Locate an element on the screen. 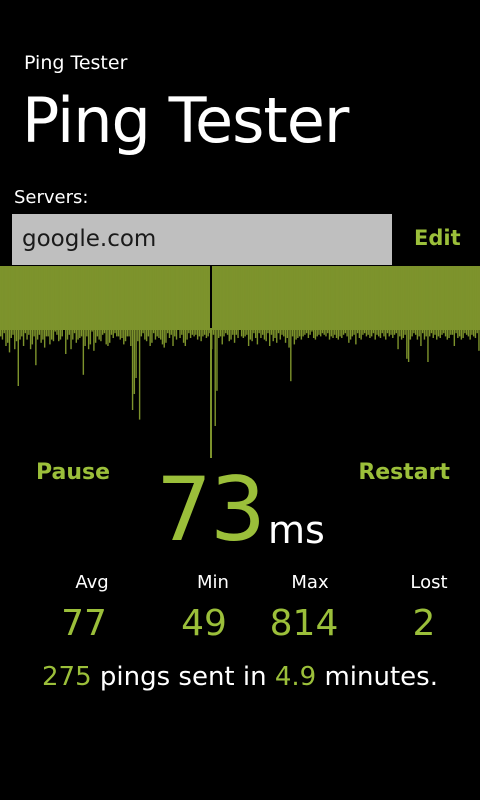  edit-button: Edit is located at coordinates (437, 238).